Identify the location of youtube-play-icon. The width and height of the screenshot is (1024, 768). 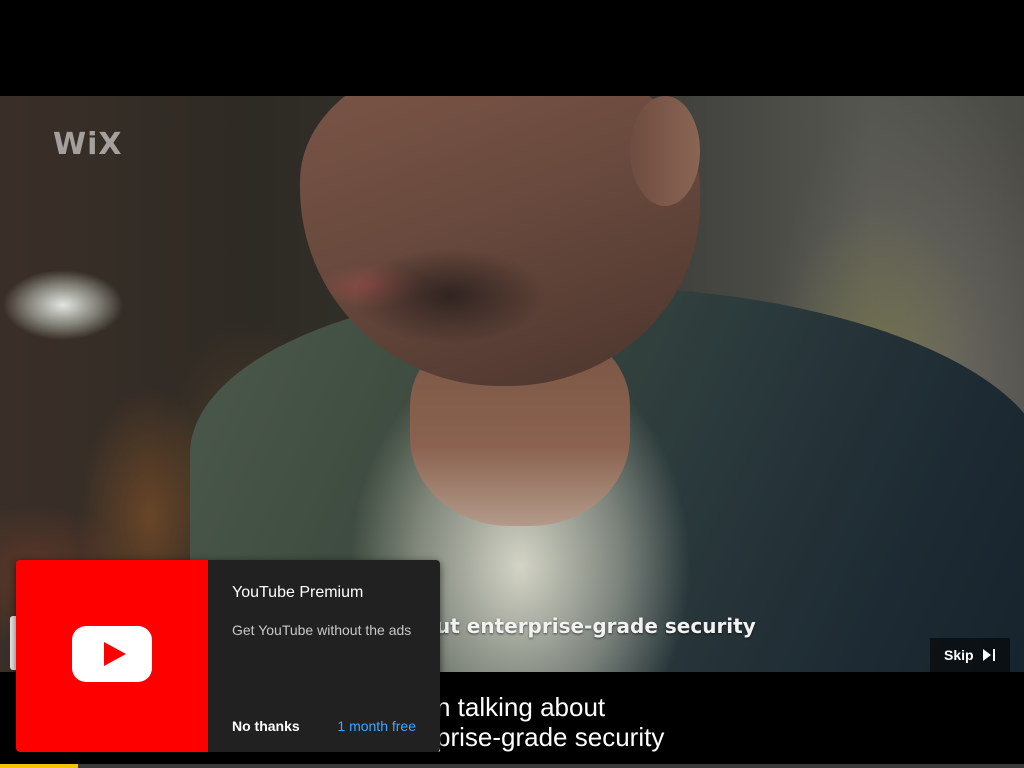
(112, 656).